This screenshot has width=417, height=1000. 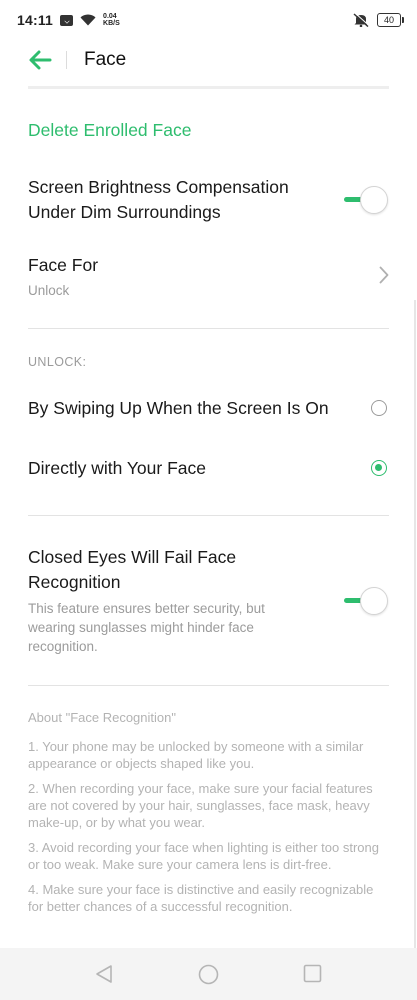 I want to click on unlock-option-swipe-label: By Swiping Up When the Screen Is On, so click(x=178, y=408).